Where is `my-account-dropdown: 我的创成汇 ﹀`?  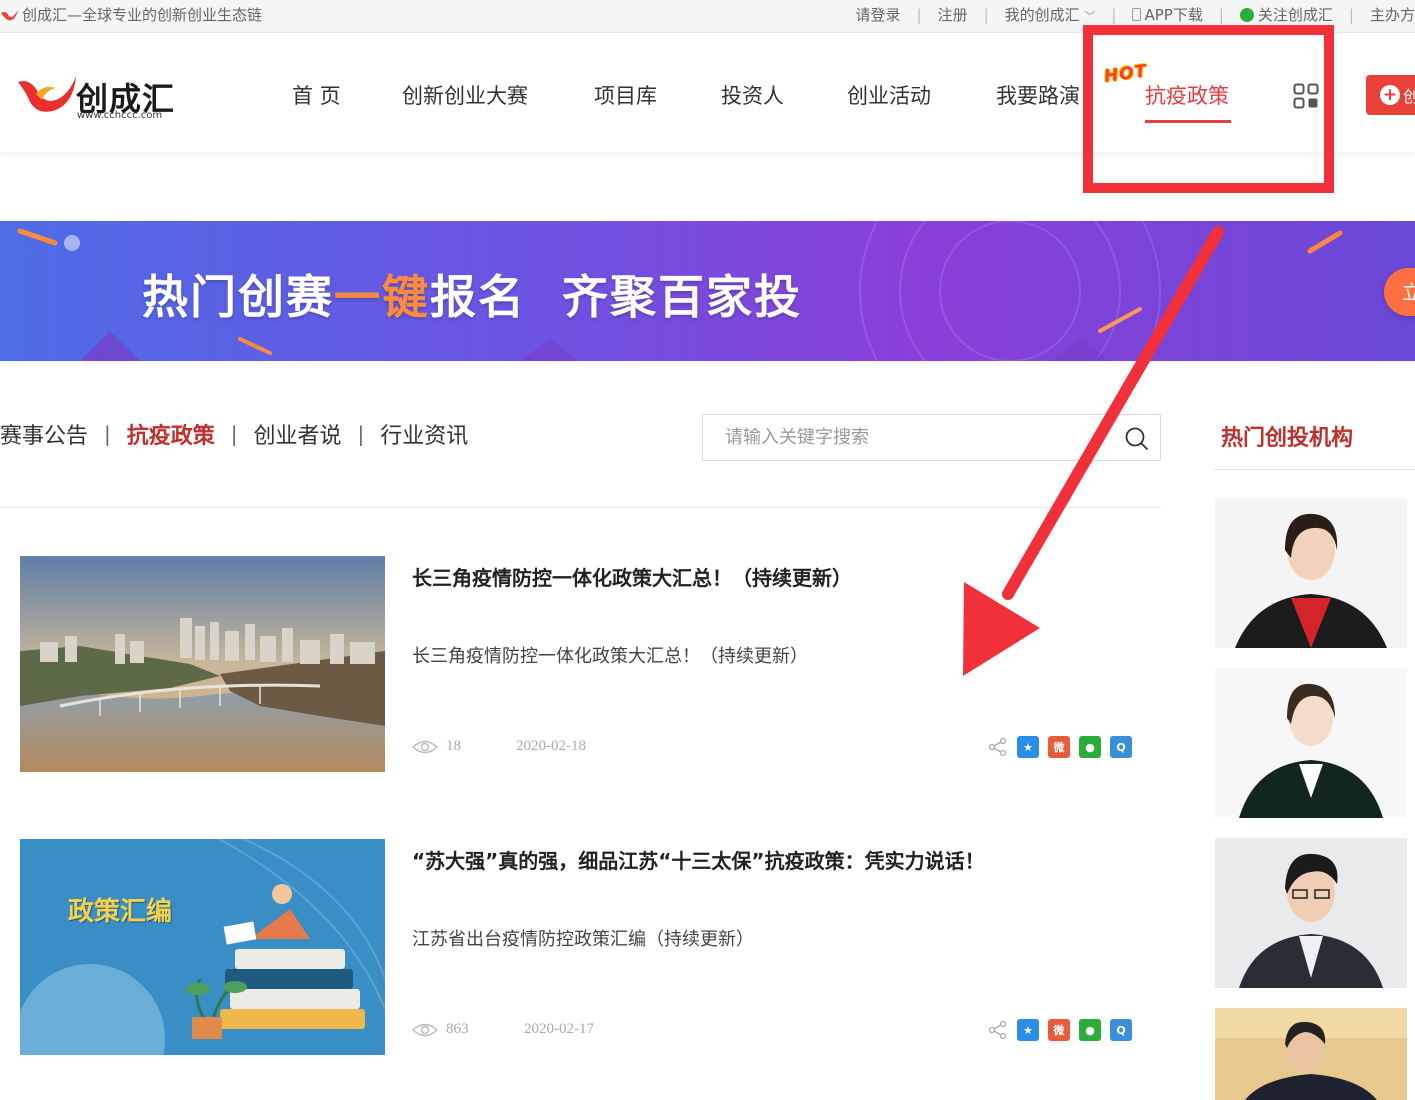 my-account-dropdown: 我的创成汇 ﹀ is located at coordinates (1050, 14).